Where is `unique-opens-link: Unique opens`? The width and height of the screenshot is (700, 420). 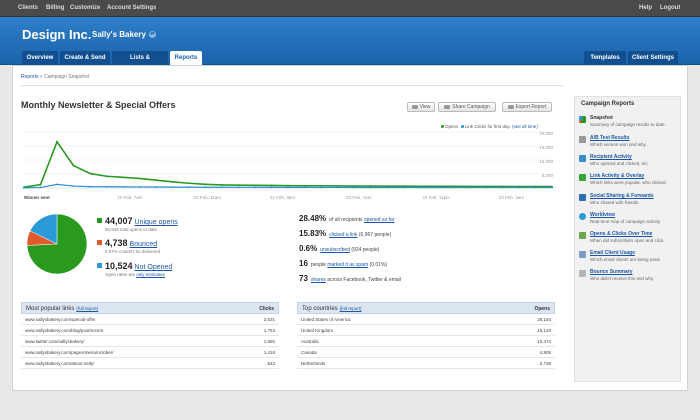 unique-opens-link: Unique opens is located at coordinates (156, 222).